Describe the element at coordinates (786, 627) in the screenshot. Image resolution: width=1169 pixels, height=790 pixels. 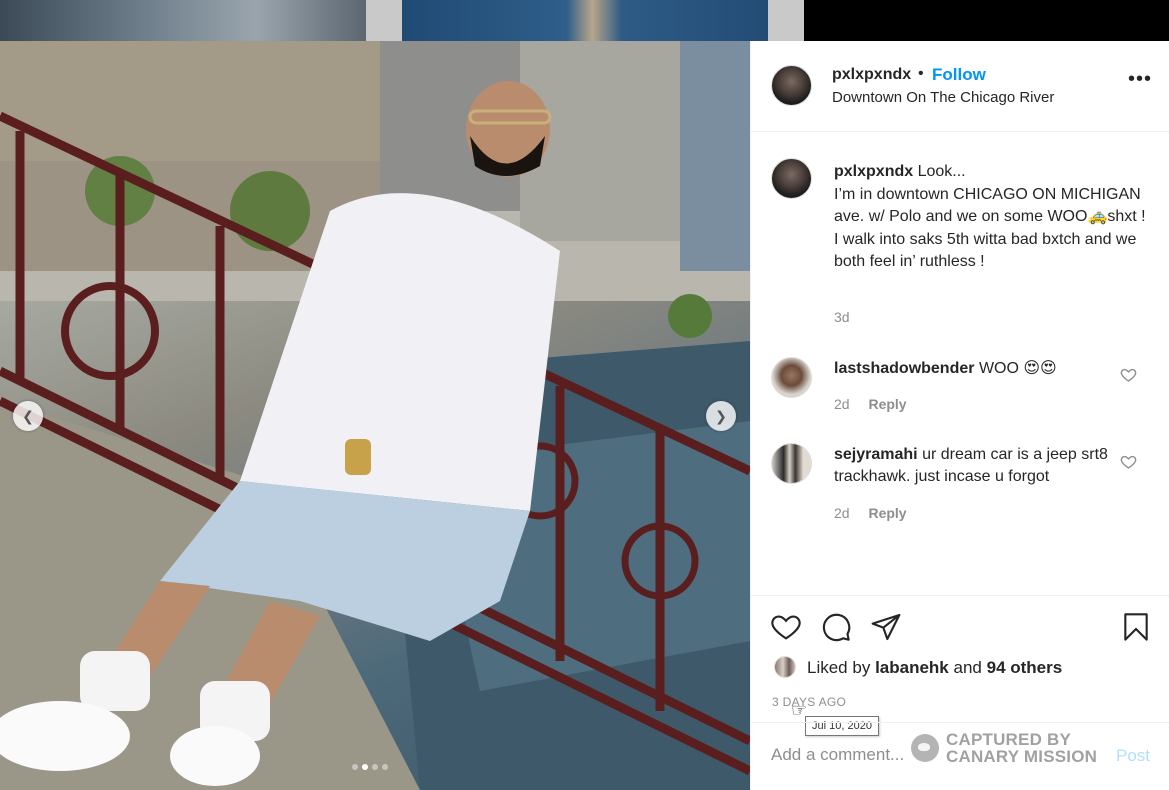
I see `like-heart-icon` at that location.